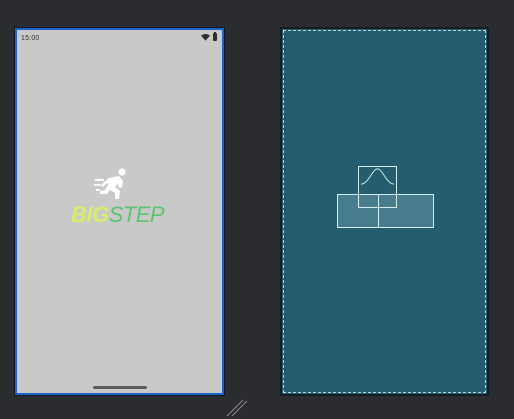  What do you see at coordinates (377, 176) in the screenshot?
I see `image-placeholder-icon` at bounding box center [377, 176].